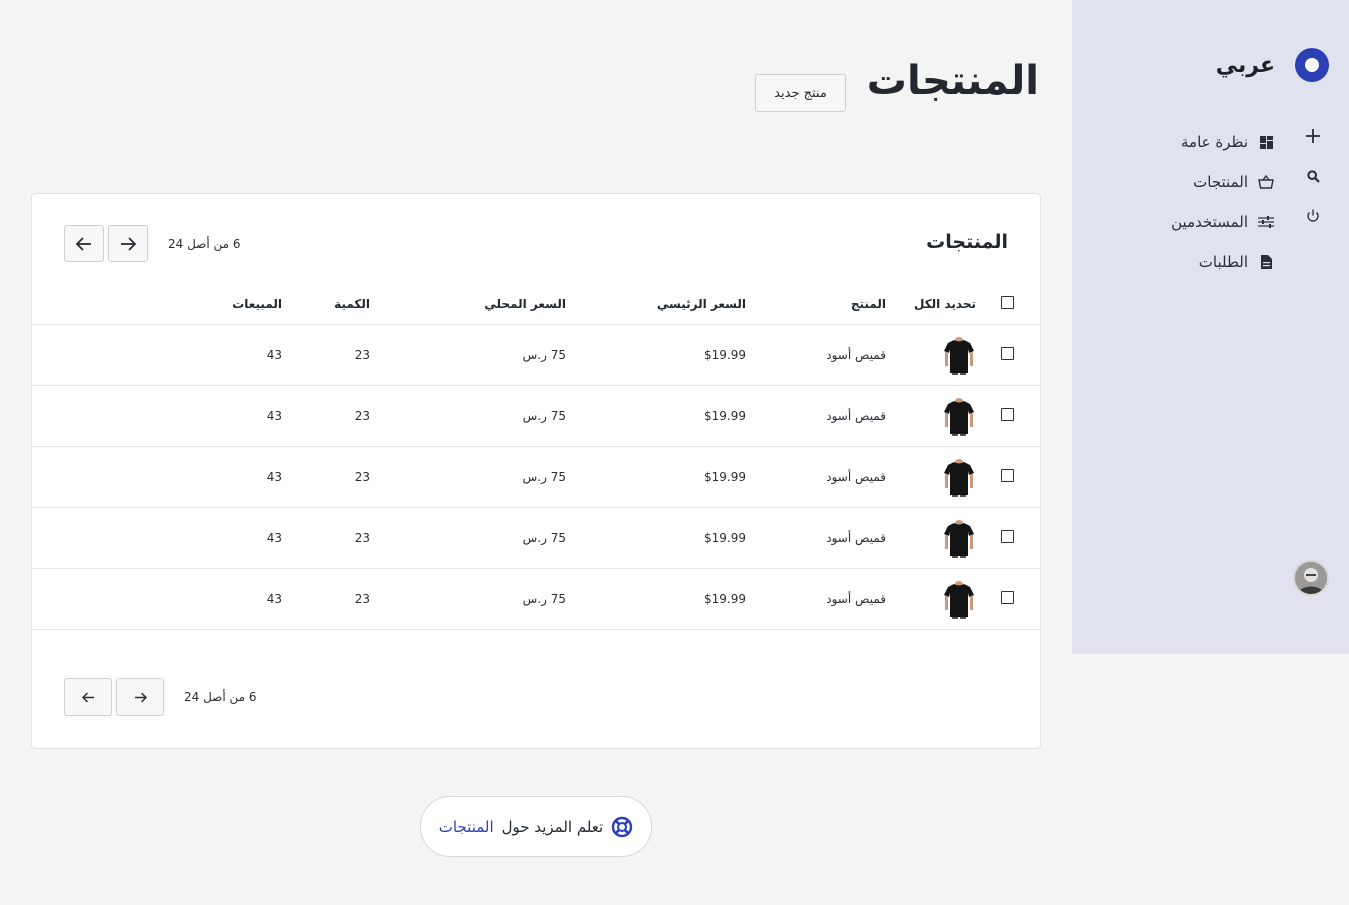  Describe the element at coordinates (1311, 578) in the screenshot. I see `avatar` at that location.